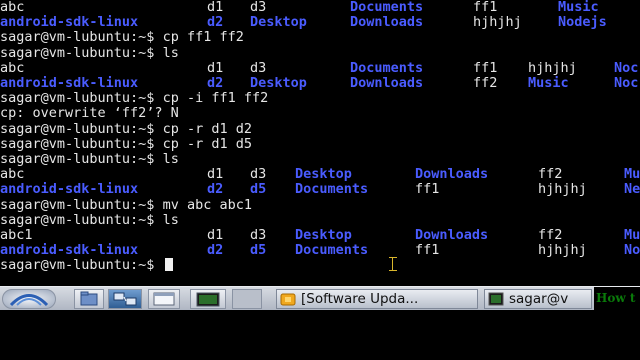 This screenshot has height=360, width=640. I want to click on command-text: cp -i ff1 ff2, so click(215, 98).